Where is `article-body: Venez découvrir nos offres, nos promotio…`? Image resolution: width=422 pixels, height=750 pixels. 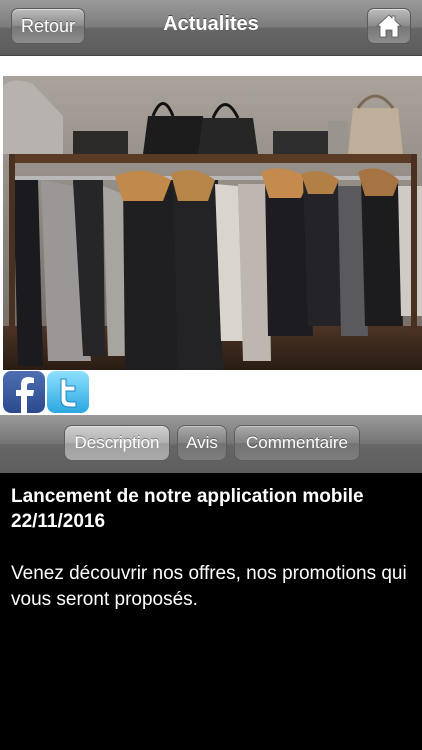
article-body: Venez découvrir nos offres, nos promotio… is located at coordinates (209, 586).